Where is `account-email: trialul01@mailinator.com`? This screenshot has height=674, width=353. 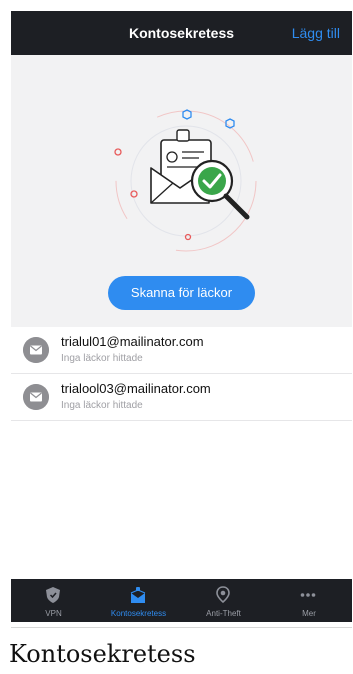
account-email: trialul01@mailinator.com is located at coordinates (132, 341).